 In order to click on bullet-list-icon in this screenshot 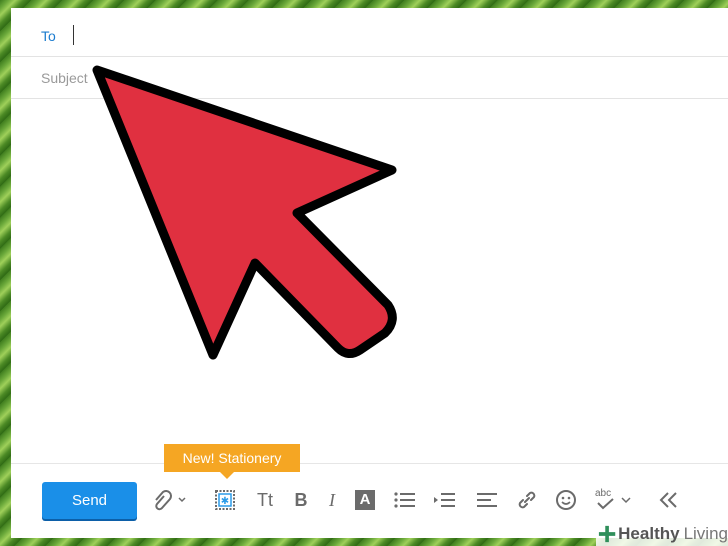, I will do `click(404, 500)`.